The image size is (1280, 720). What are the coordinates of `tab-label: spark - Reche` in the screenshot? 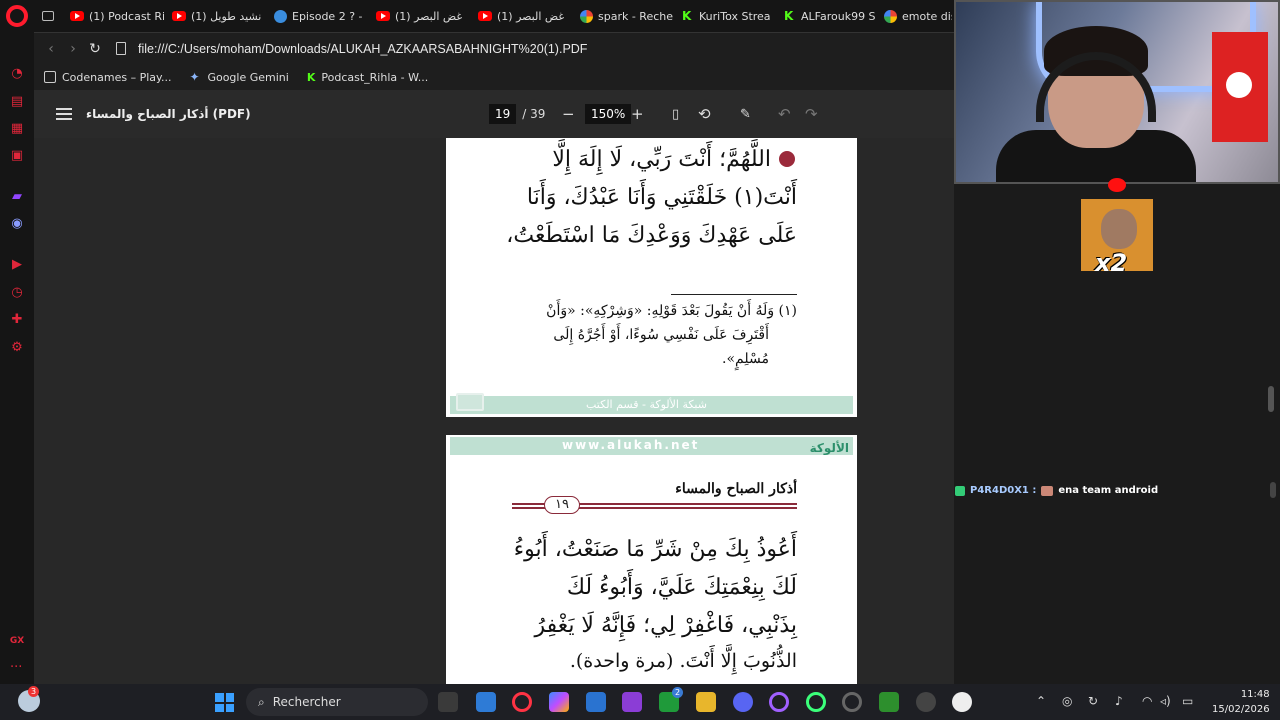 It's located at (636, 16).